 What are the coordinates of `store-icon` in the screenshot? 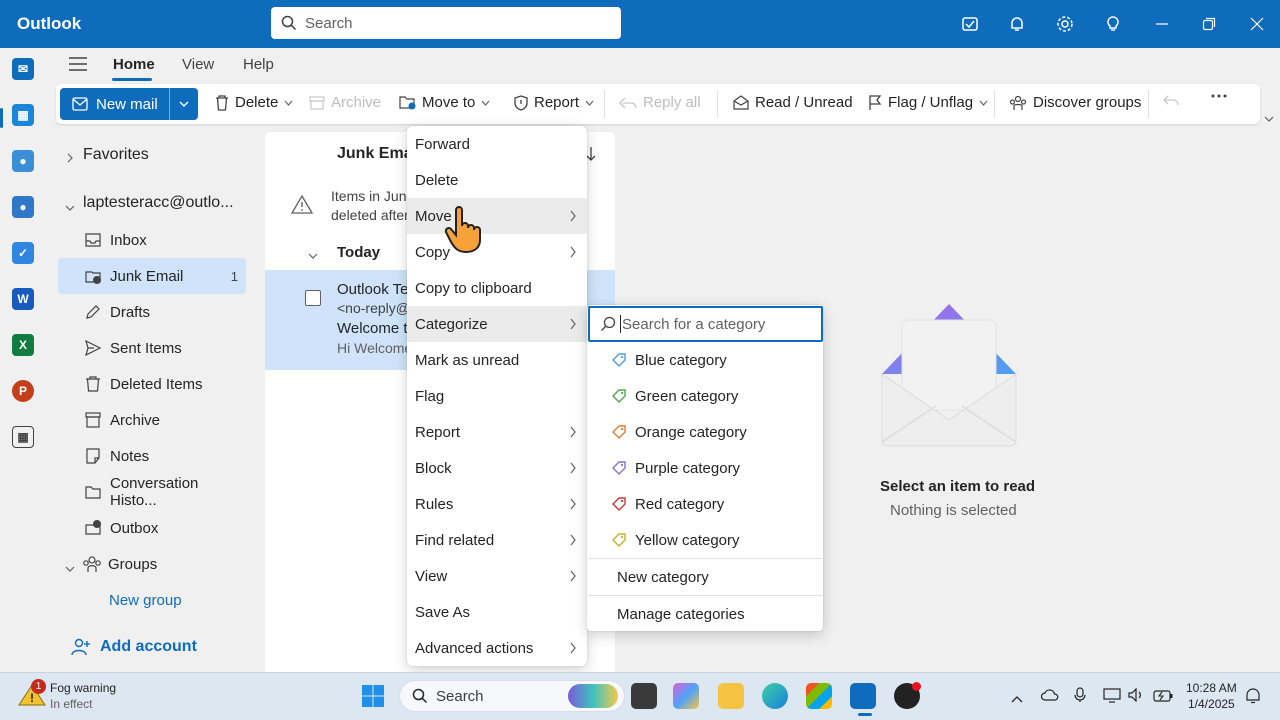 It's located at (819, 696).